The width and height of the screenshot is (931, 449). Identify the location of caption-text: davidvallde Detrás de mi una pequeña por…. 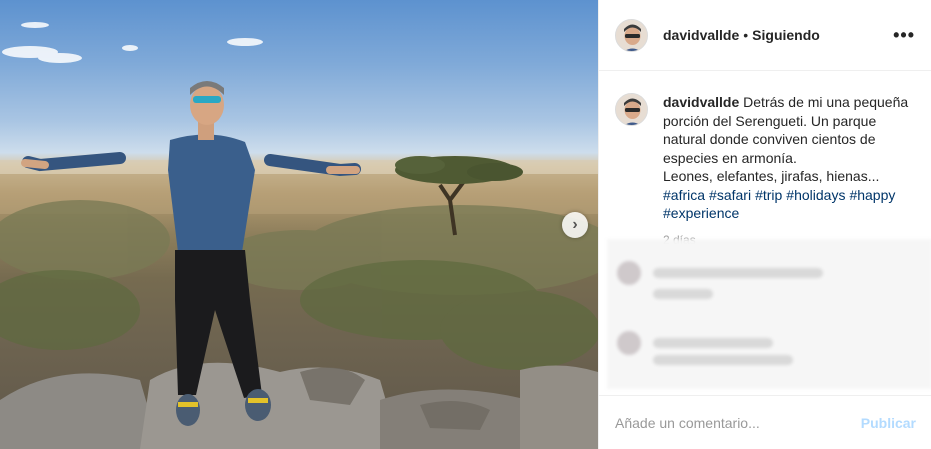
(790, 171).